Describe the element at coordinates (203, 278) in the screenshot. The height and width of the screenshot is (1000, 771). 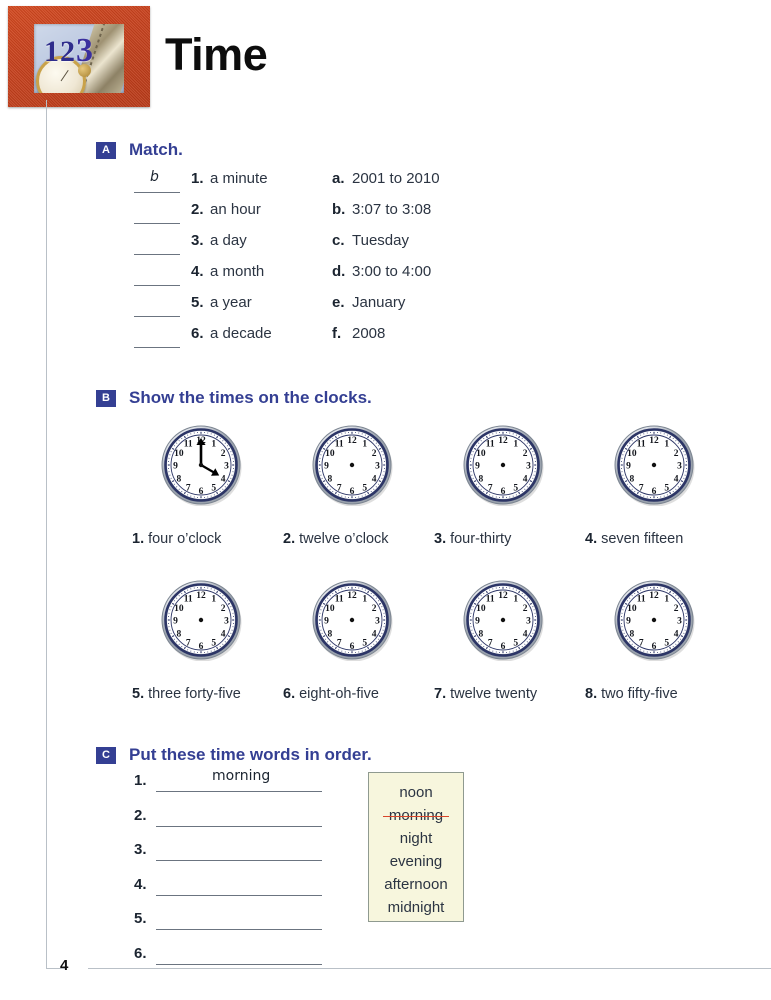
I see `match-row: 4. a month` at that location.